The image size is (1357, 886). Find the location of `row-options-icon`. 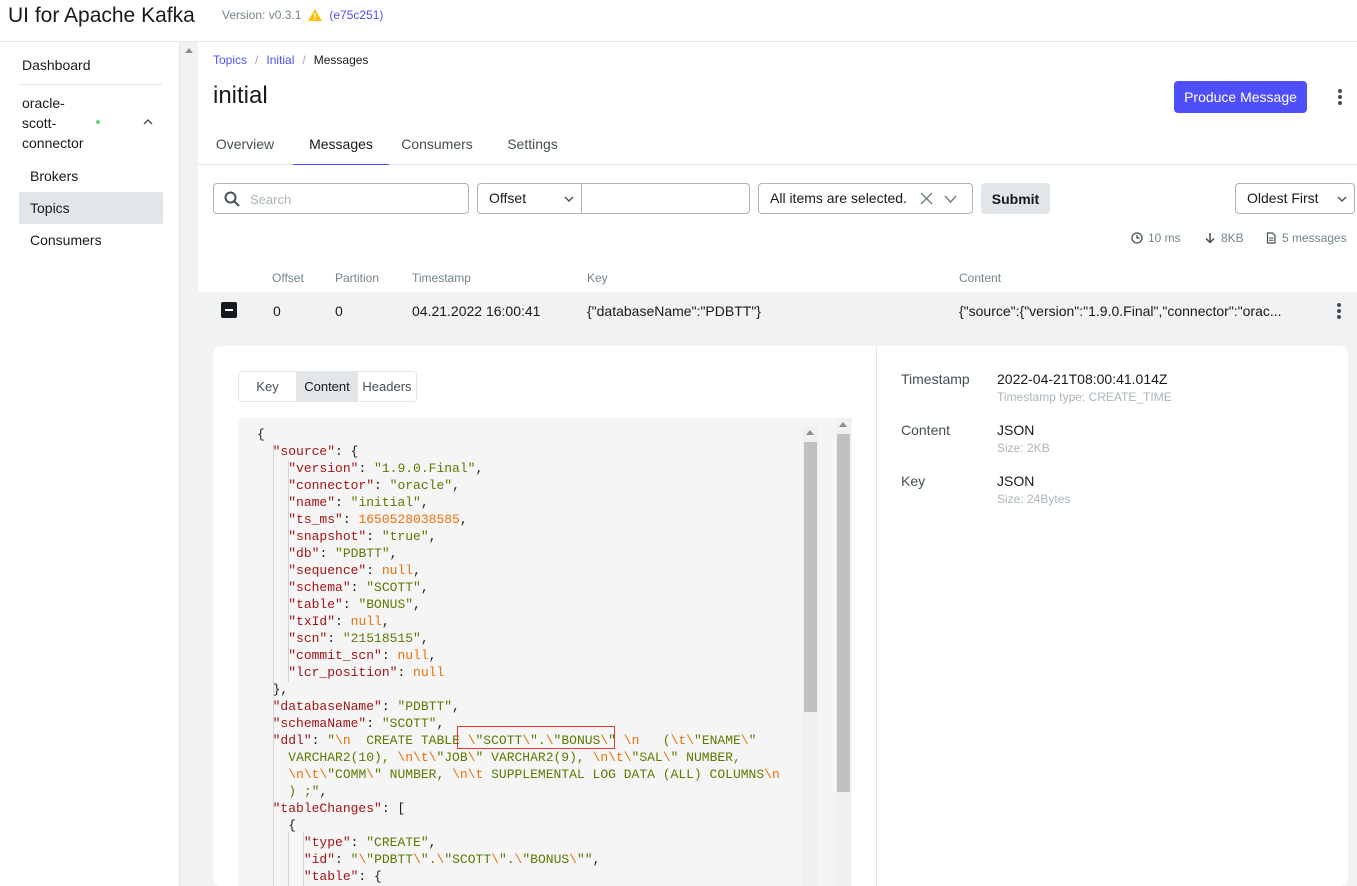

row-options-icon is located at coordinates (1339, 312).